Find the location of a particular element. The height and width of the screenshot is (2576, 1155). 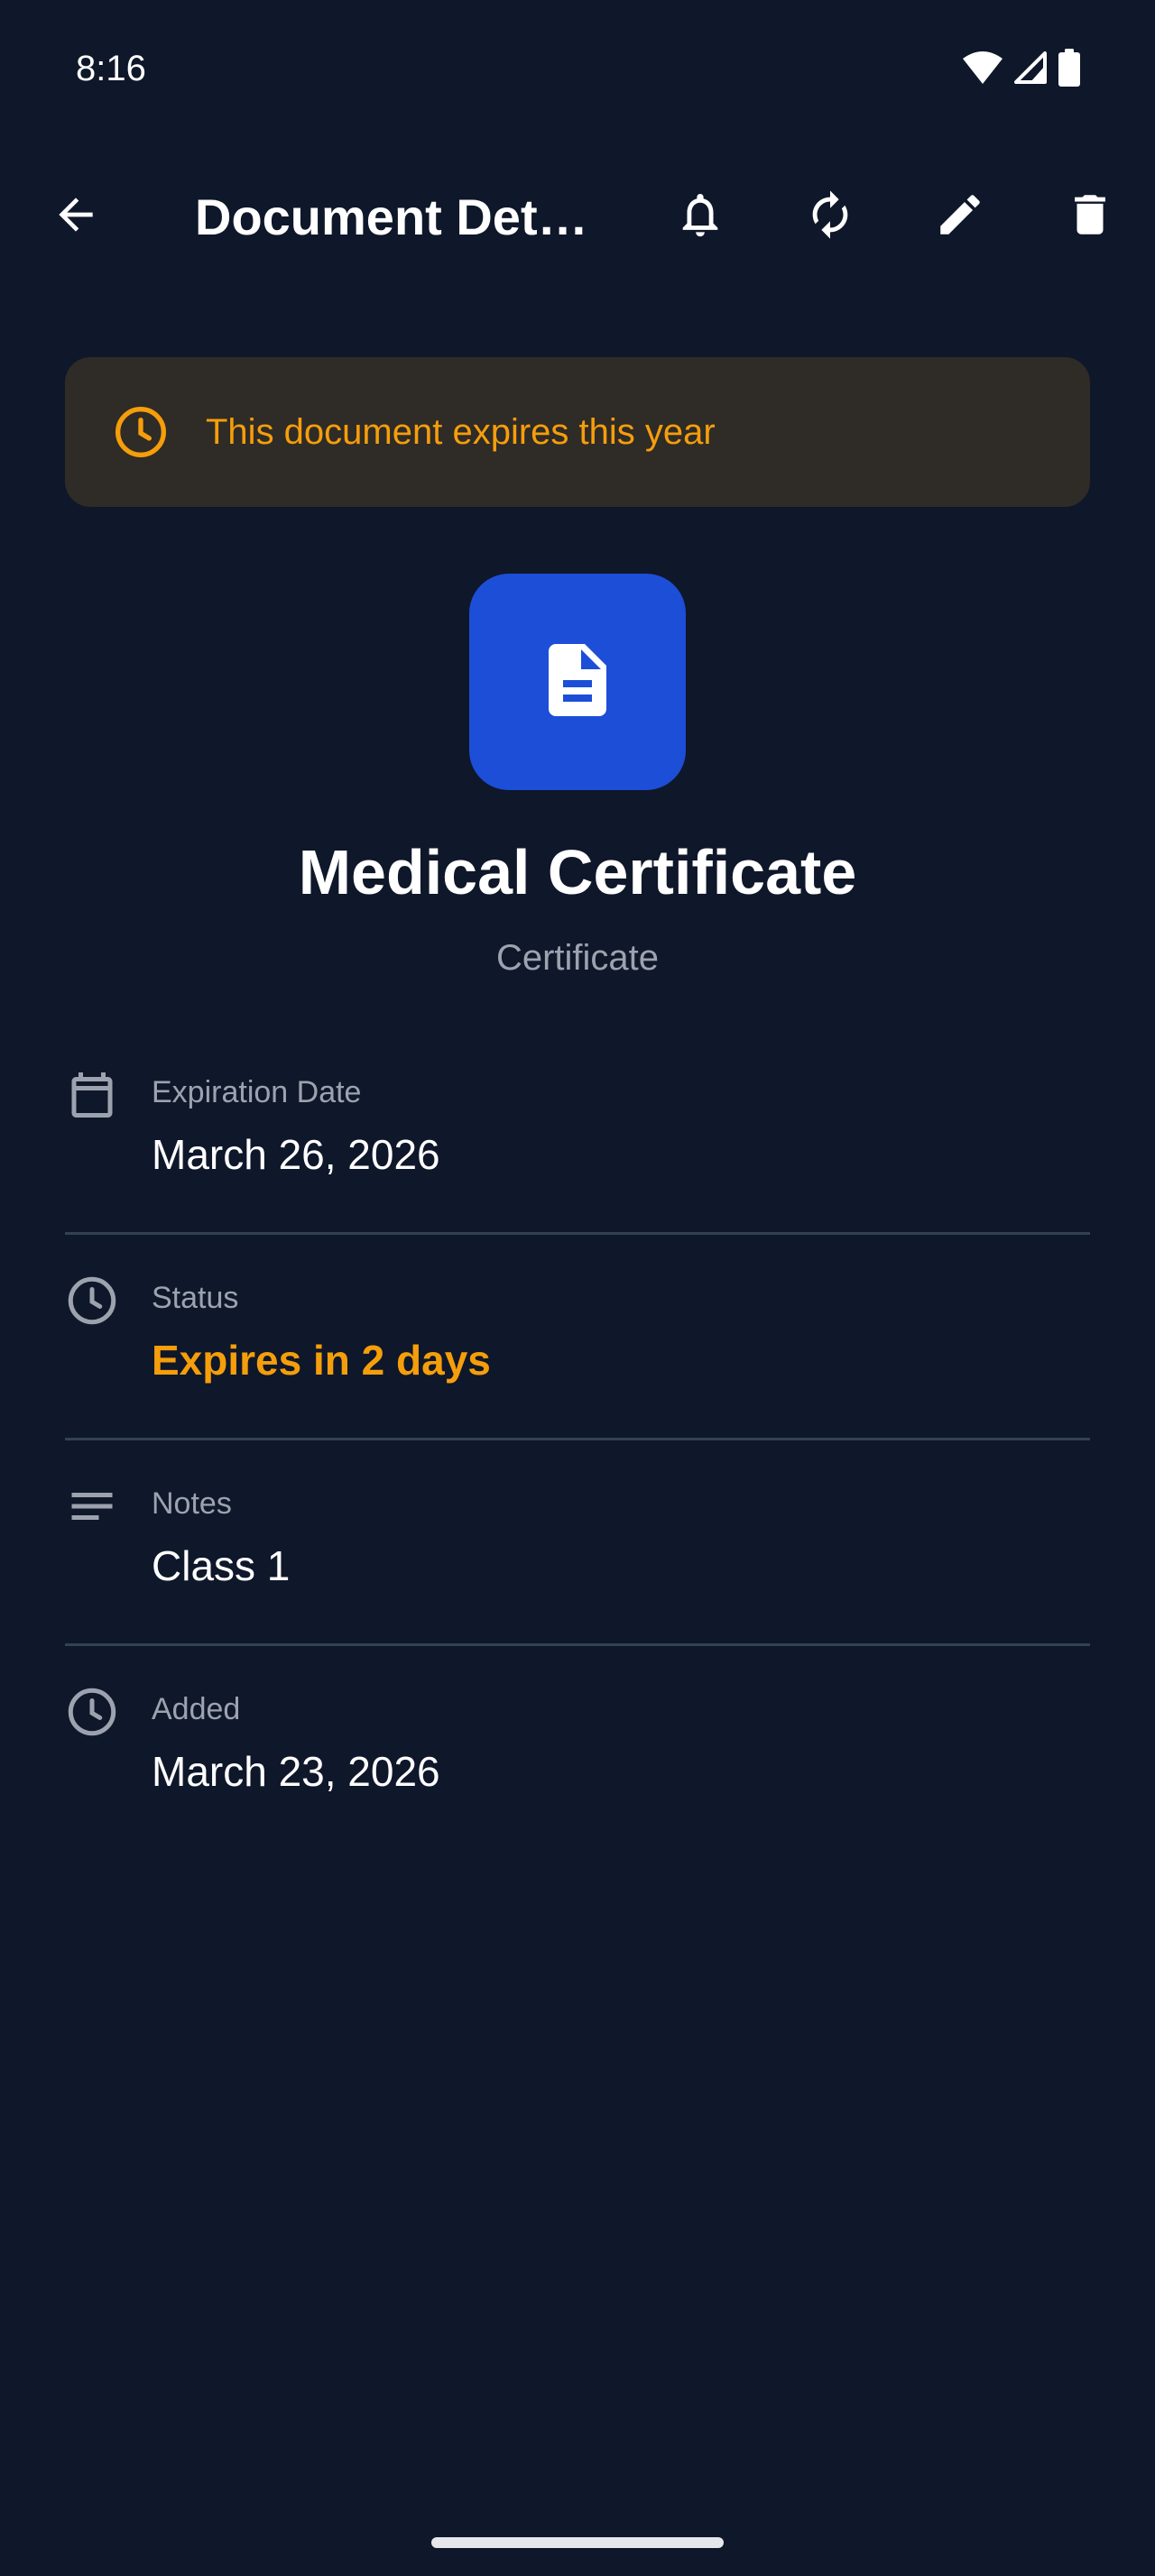

renew-button is located at coordinates (830, 217).